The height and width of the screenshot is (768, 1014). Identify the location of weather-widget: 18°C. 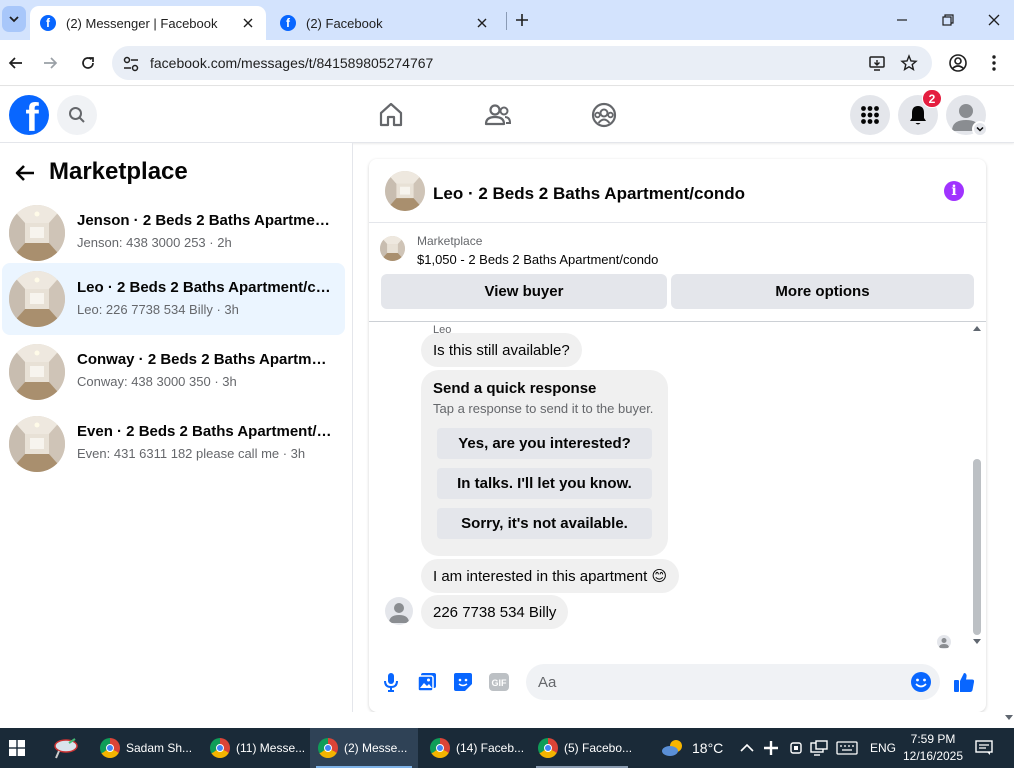
(691, 748).